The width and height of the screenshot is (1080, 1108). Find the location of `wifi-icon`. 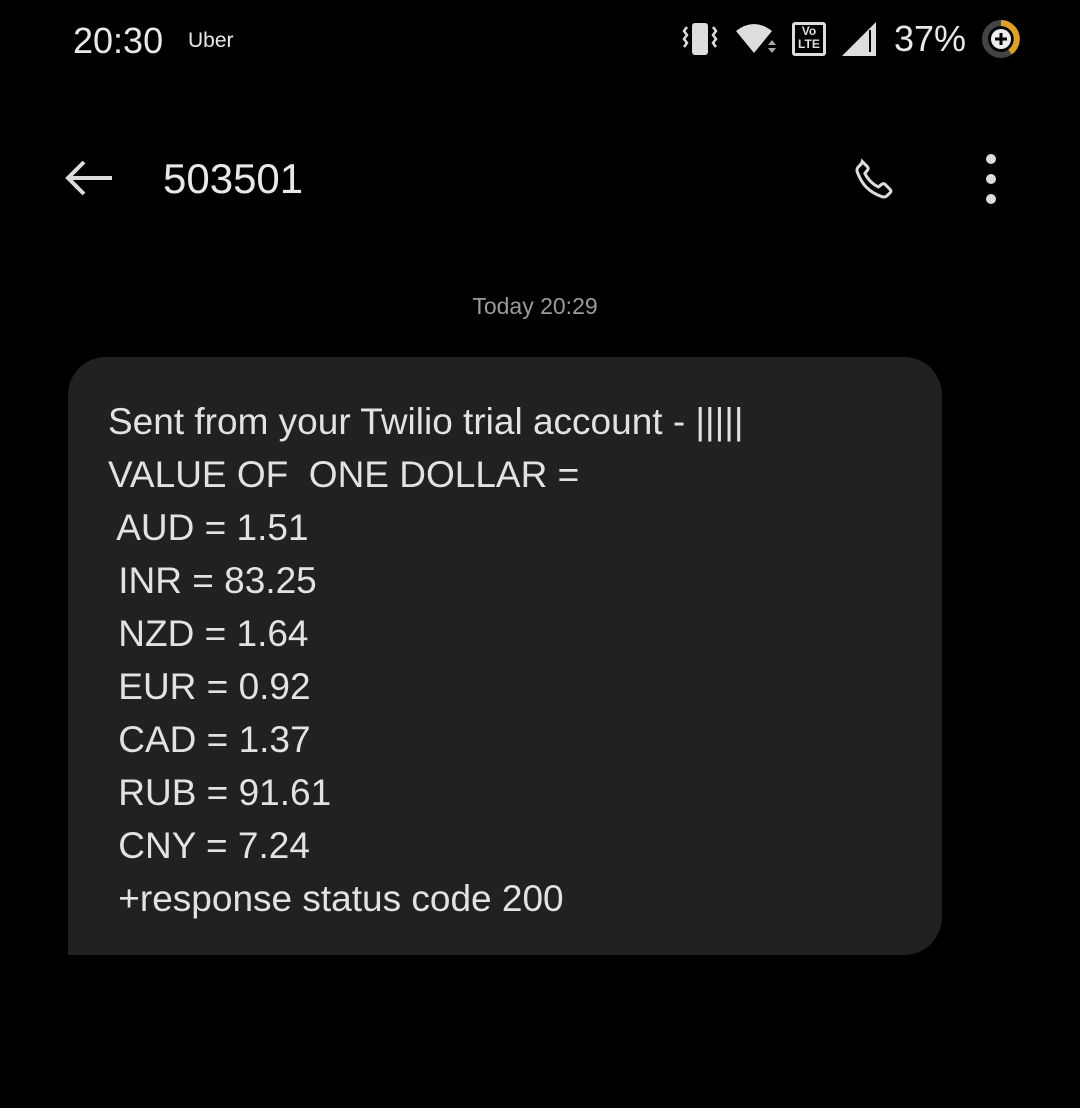

wifi-icon is located at coordinates (755, 38).